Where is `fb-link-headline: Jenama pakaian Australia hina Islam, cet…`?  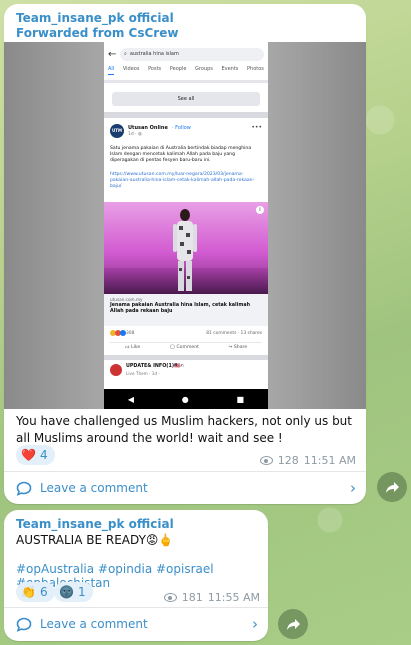
fb-link-headline: Jenama pakaian Australia hina Islam, cet… is located at coordinates (180, 308).